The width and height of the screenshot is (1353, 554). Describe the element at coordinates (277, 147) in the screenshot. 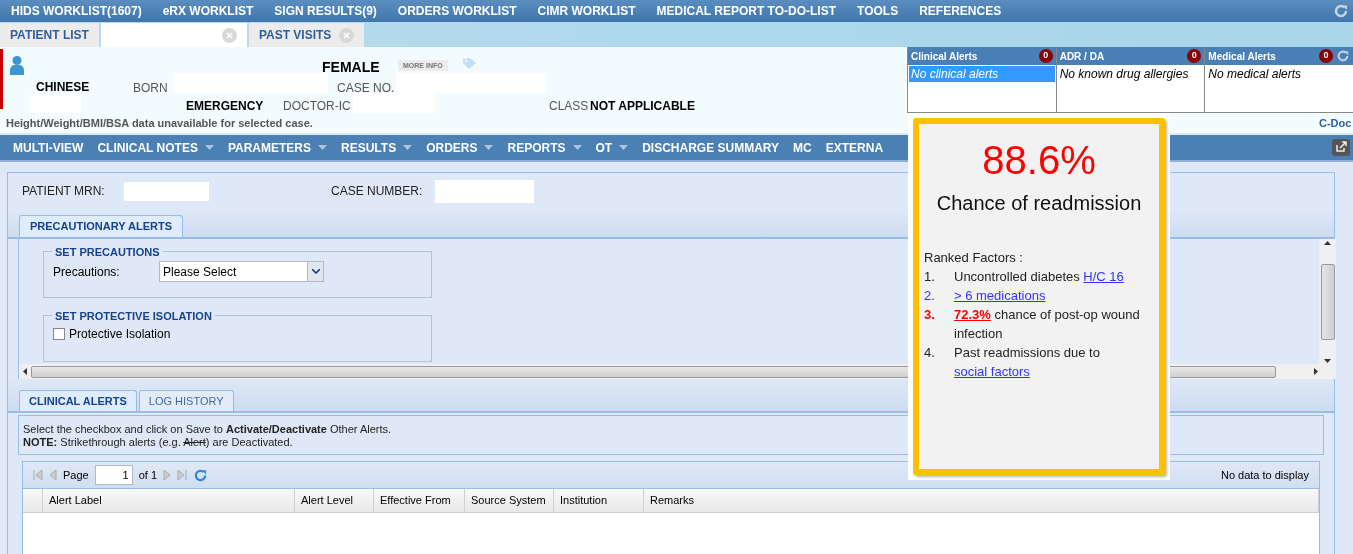

I see `nav-item: PARAMETERS` at that location.